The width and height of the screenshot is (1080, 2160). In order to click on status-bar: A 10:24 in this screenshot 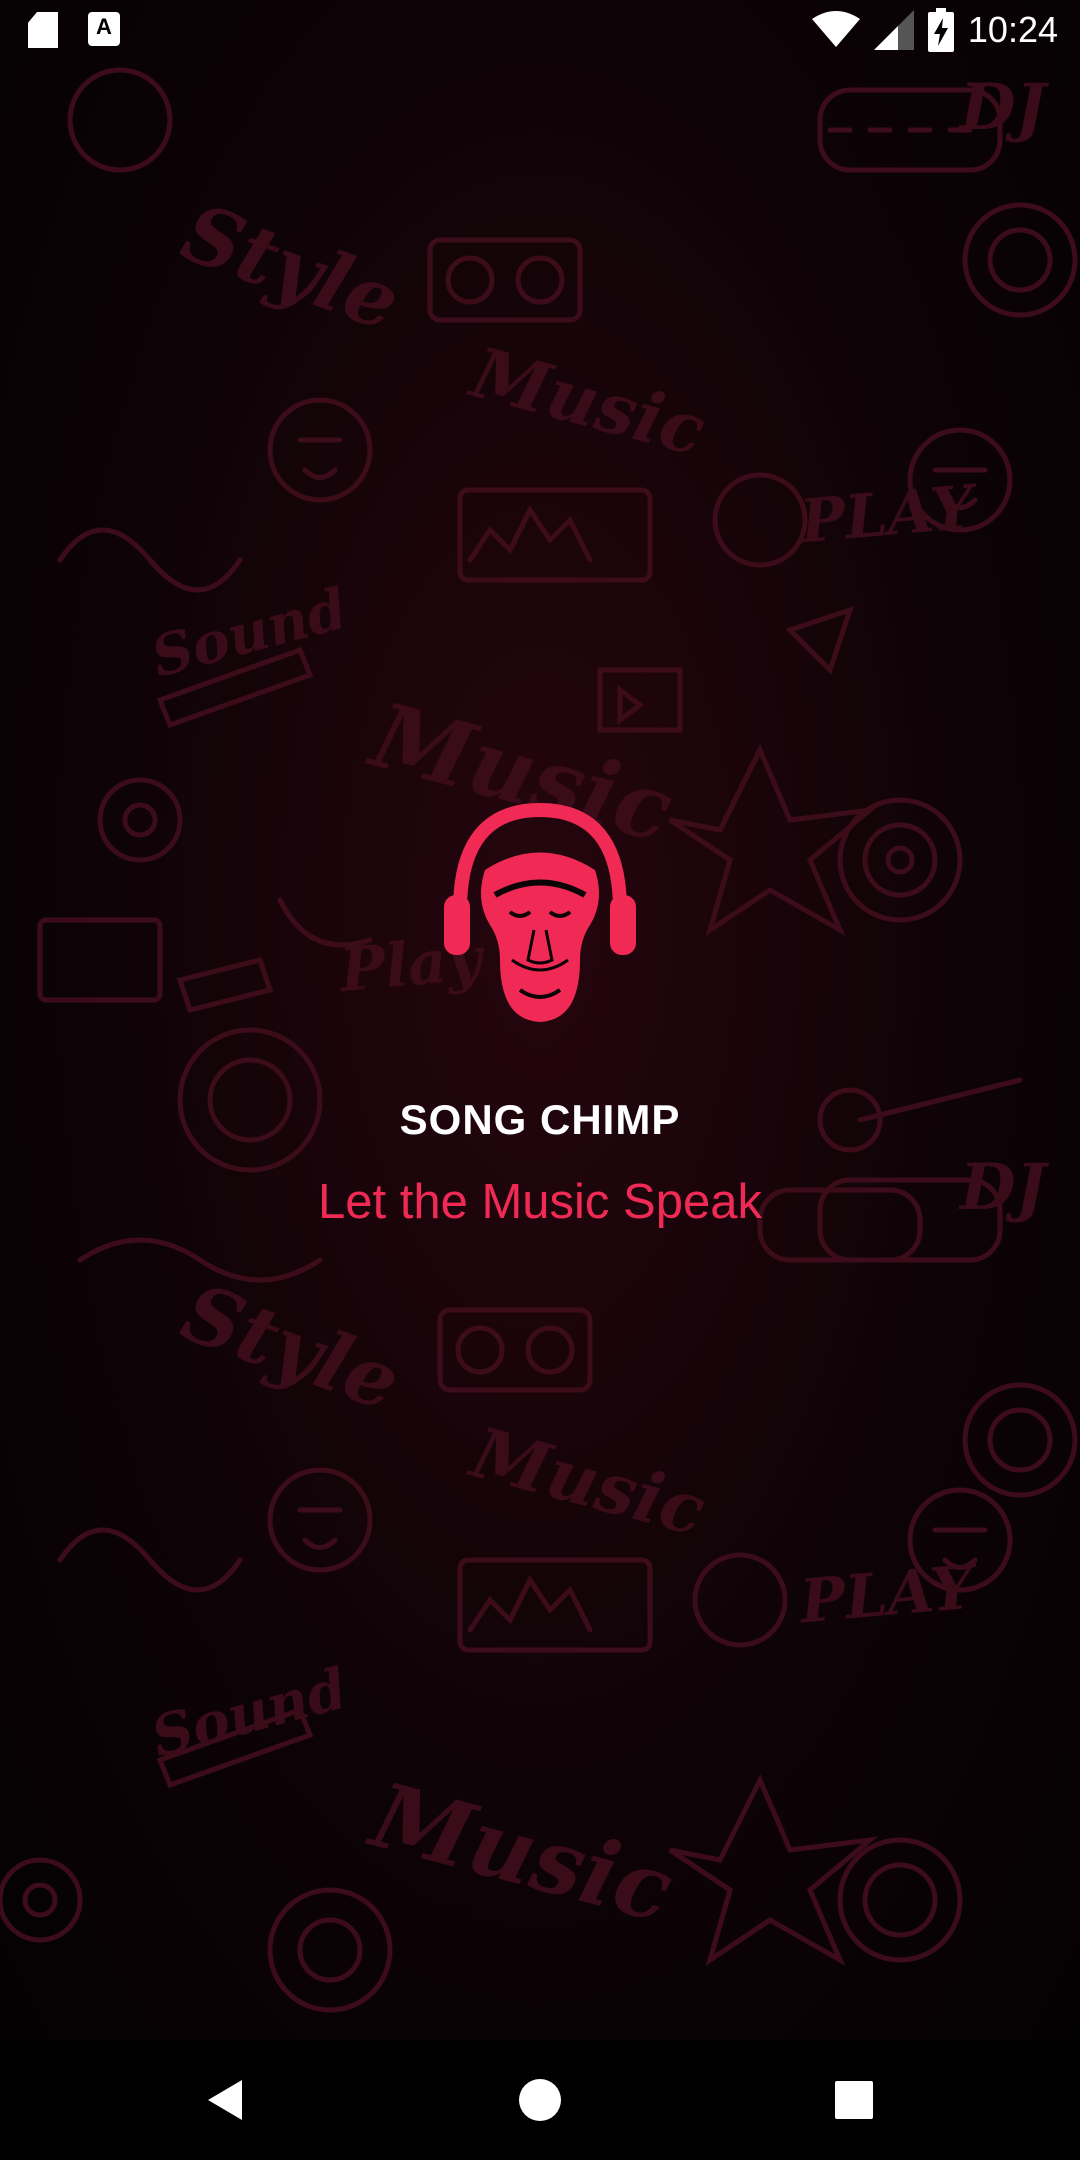, I will do `click(540, 31)`.